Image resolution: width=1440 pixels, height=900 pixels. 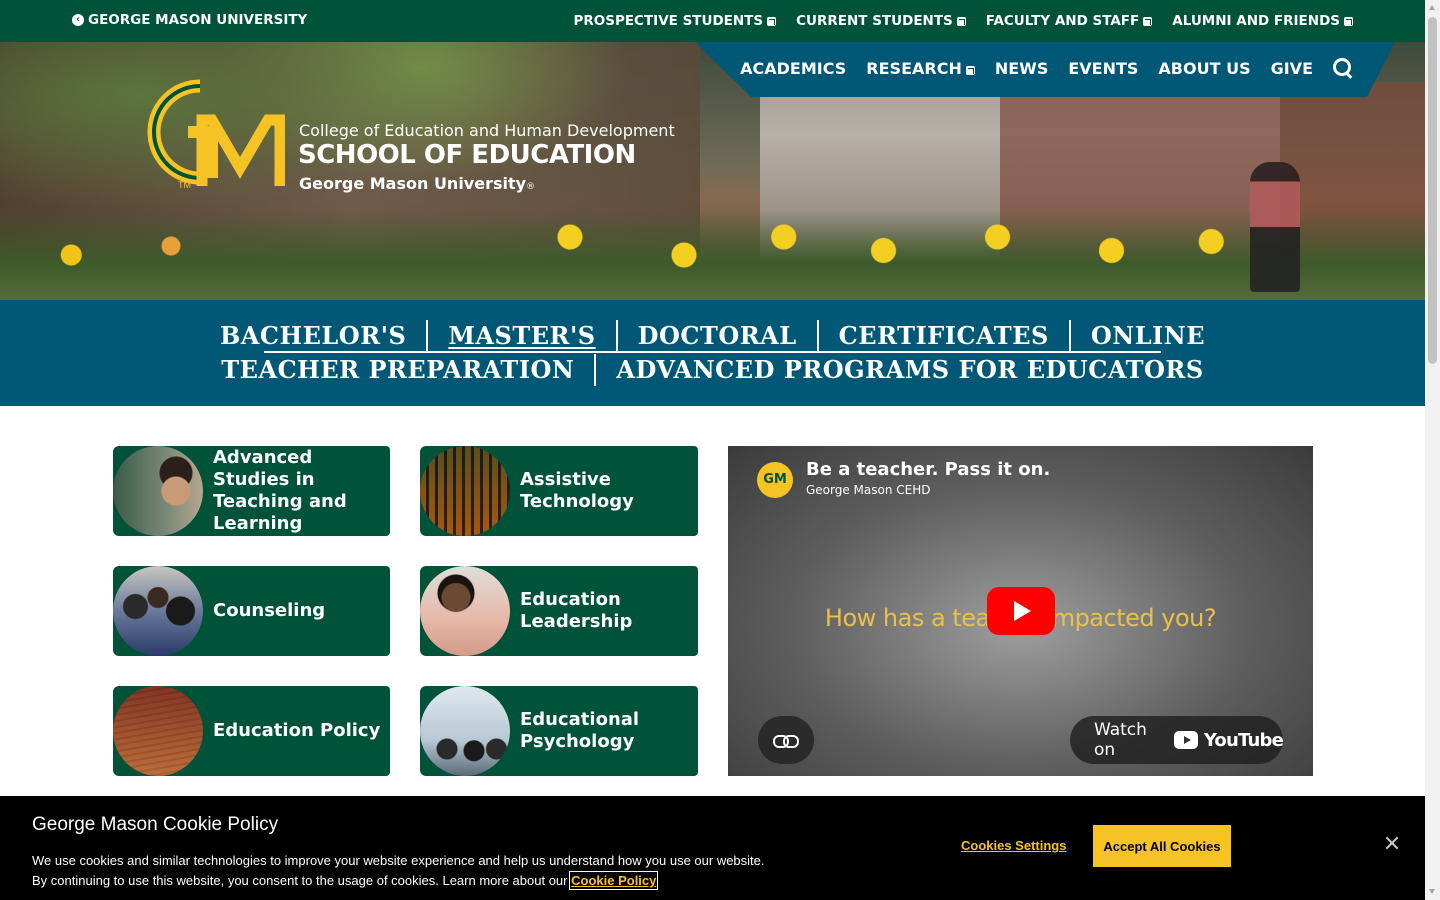 What do you see at coordinates (928, 469) in the screenshot?
I see `video-title: Be a teacher. Pass it on.` at bounding box center [928, 469].